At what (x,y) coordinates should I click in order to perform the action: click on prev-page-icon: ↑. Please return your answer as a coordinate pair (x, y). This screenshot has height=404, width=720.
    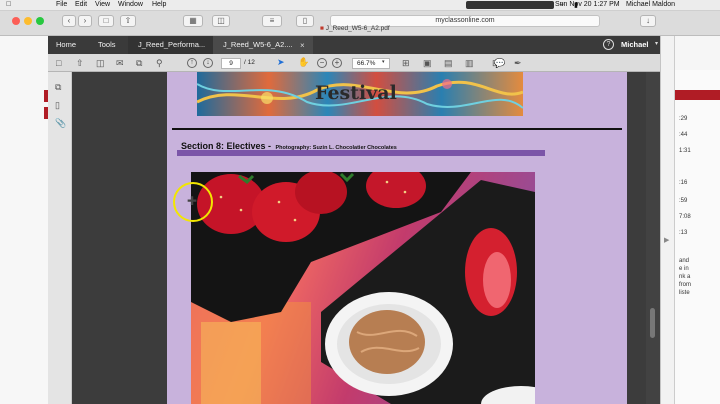
    Looking at the image, I should click on (192, 63).